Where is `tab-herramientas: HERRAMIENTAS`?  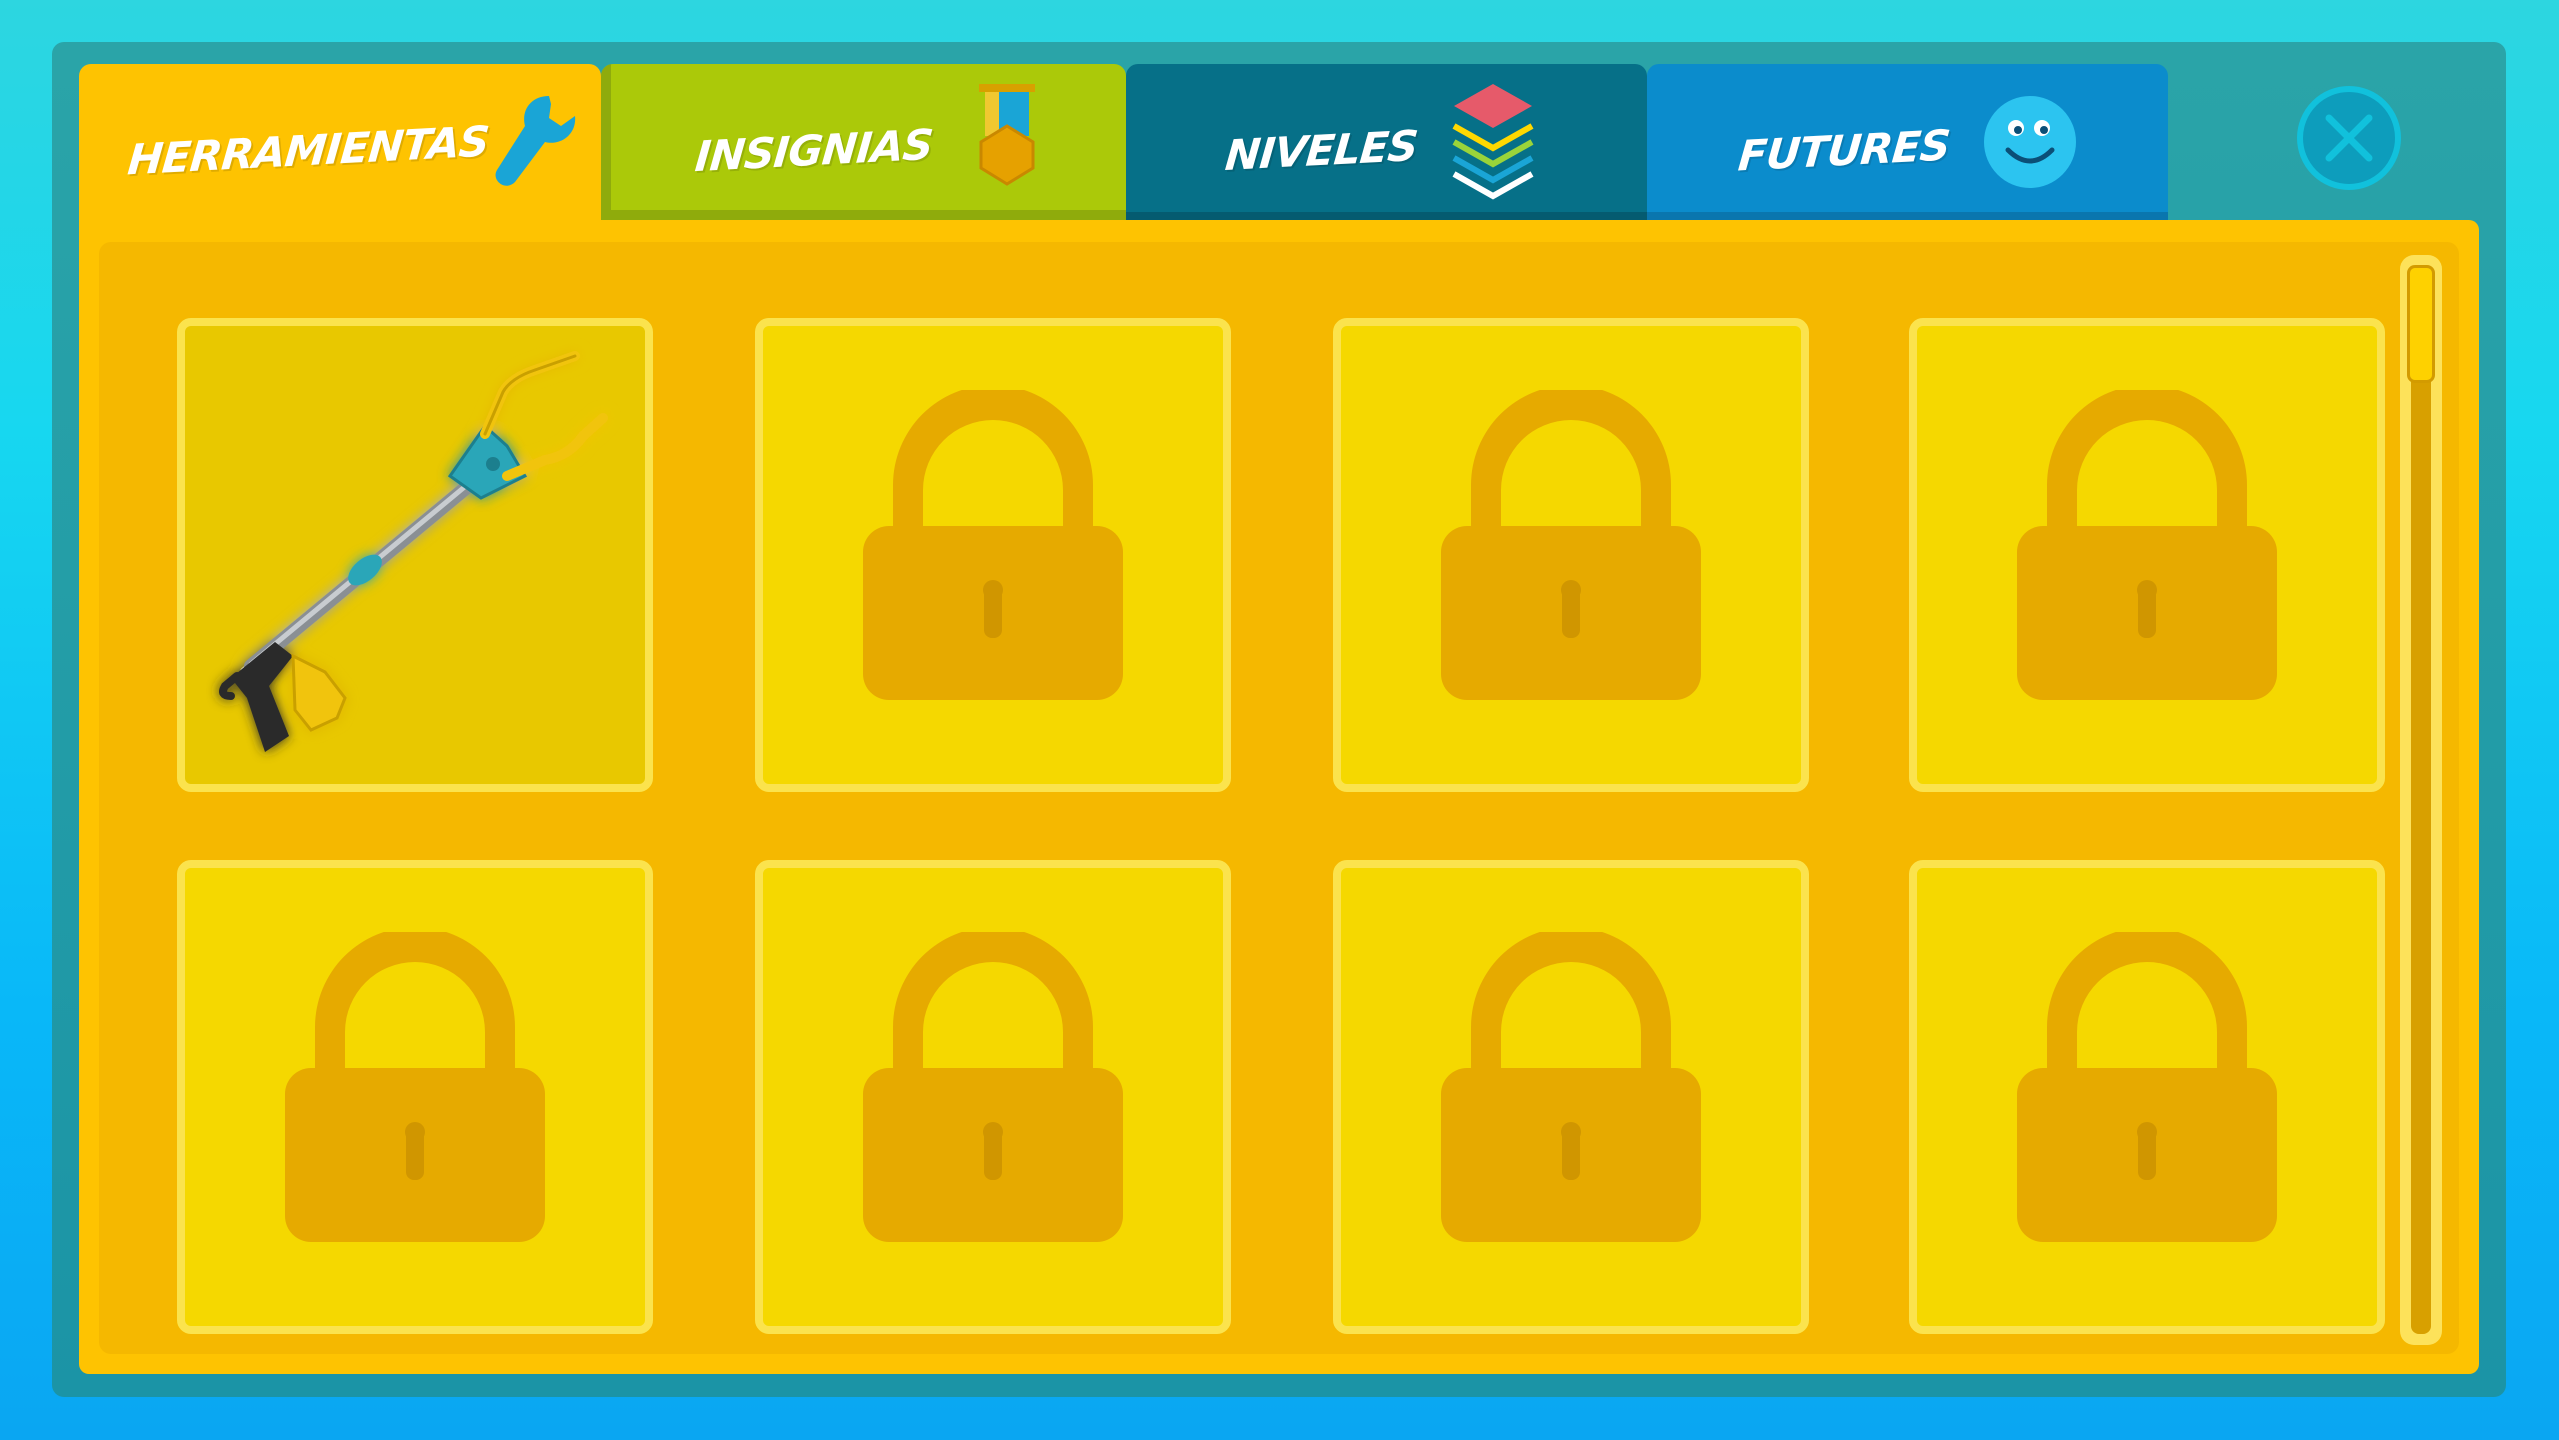
tab-herramientas: HERRAMIENTAS is located at coordinates (340, 152).